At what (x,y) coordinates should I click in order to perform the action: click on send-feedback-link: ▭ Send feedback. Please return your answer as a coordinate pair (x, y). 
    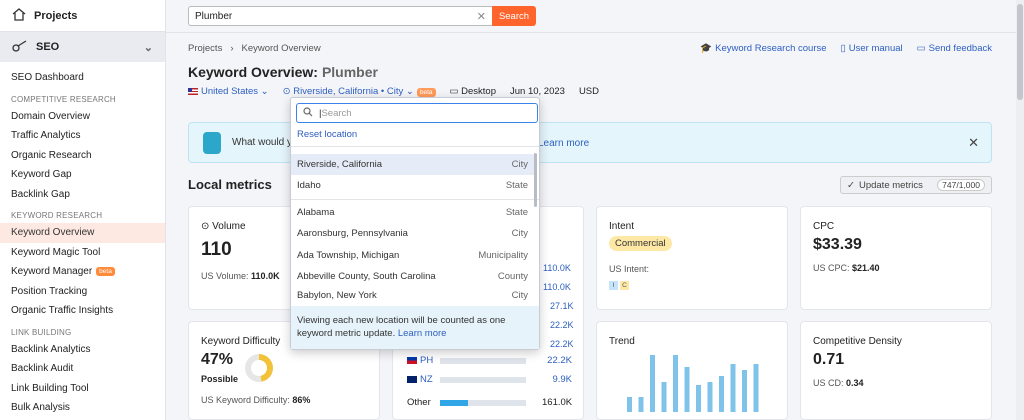
    Looking at the image, I should click on (954, 48).